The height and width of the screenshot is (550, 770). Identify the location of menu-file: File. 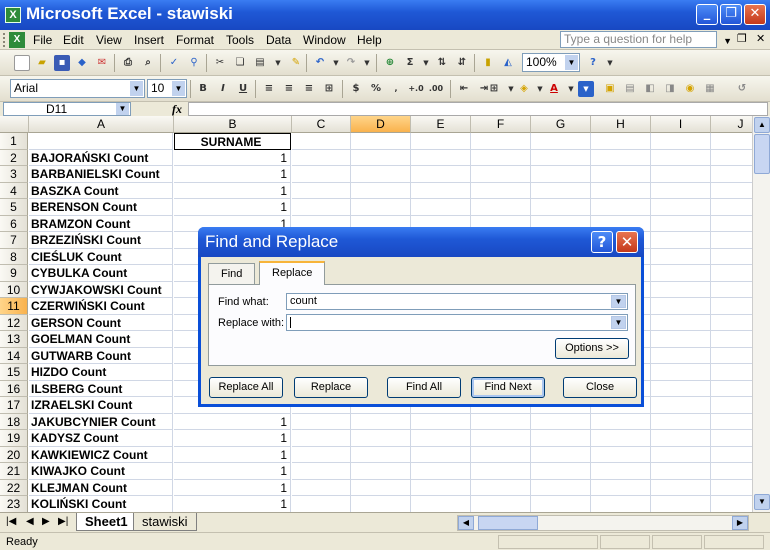
(42, 40).